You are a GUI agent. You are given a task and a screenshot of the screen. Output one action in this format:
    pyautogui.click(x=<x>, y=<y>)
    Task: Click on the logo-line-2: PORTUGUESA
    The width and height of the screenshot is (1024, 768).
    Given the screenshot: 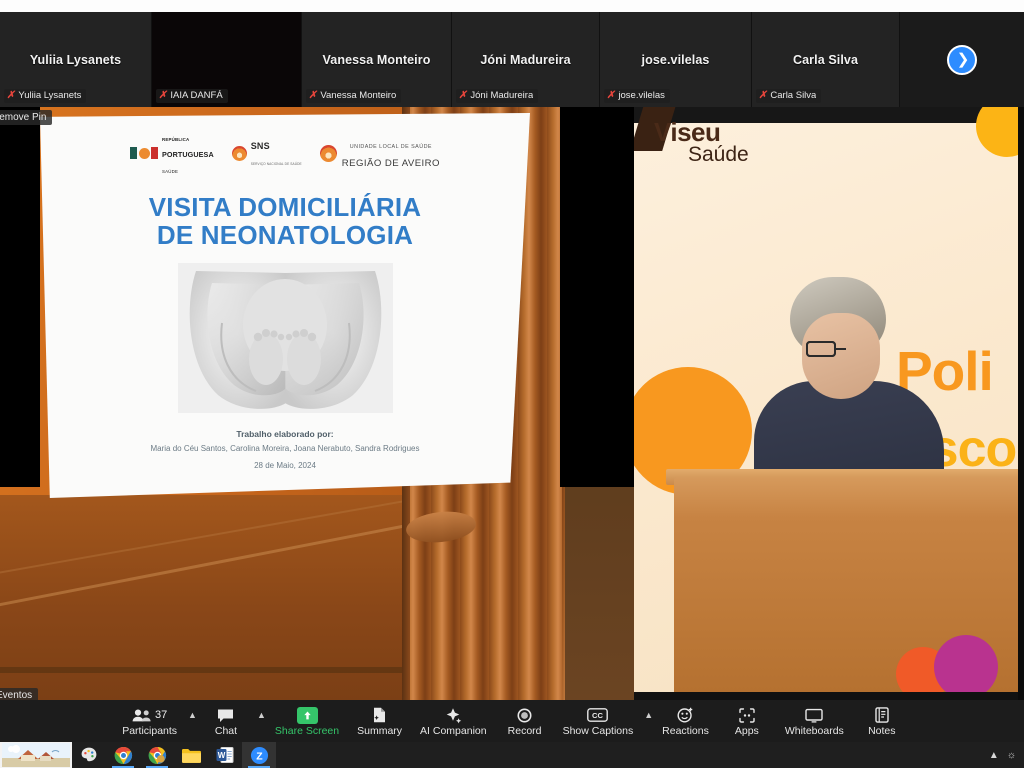 What is the action you would take?
    pyautogui.click(x=188, y=154)
    